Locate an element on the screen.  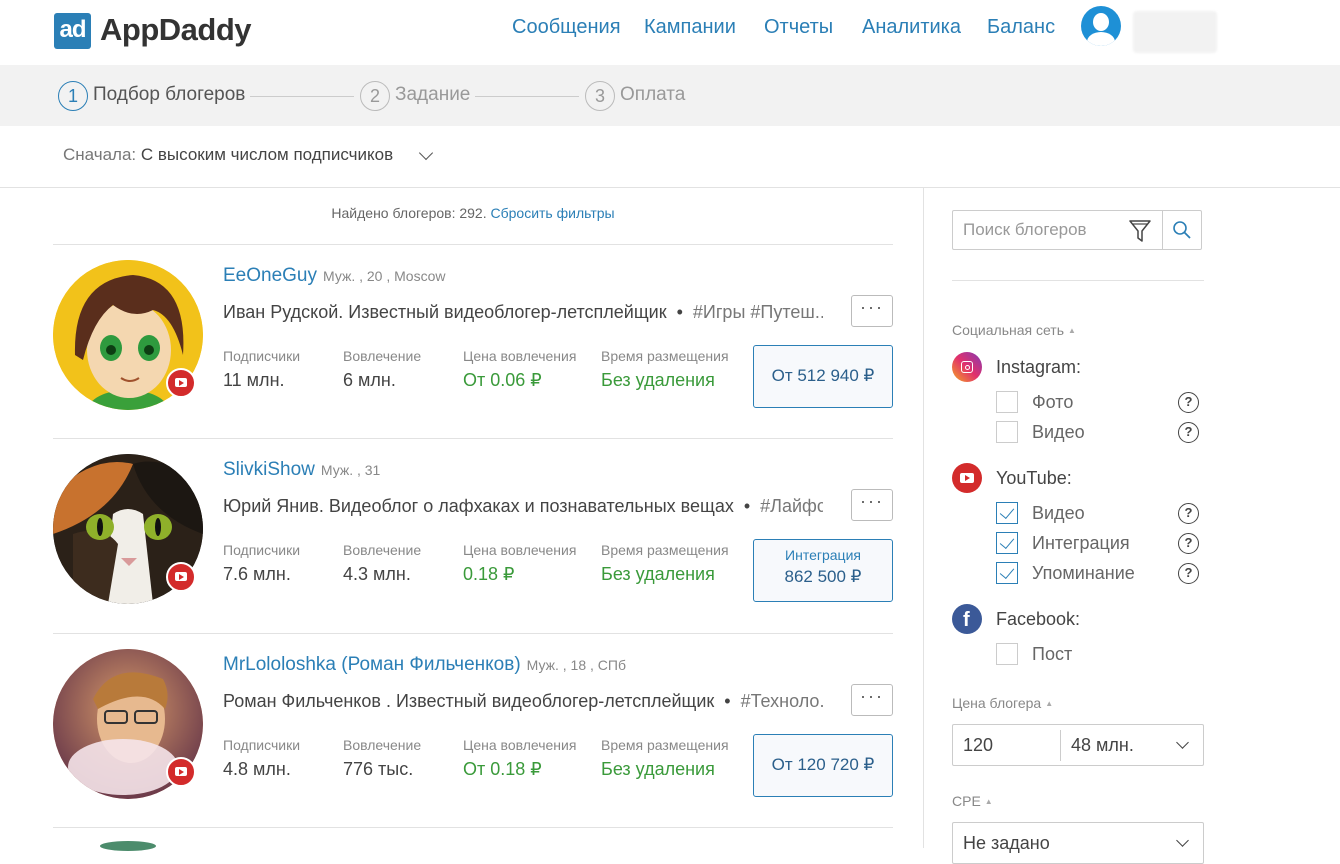
price-to-select: 48 млн. is located at coordinates (1102, 745).